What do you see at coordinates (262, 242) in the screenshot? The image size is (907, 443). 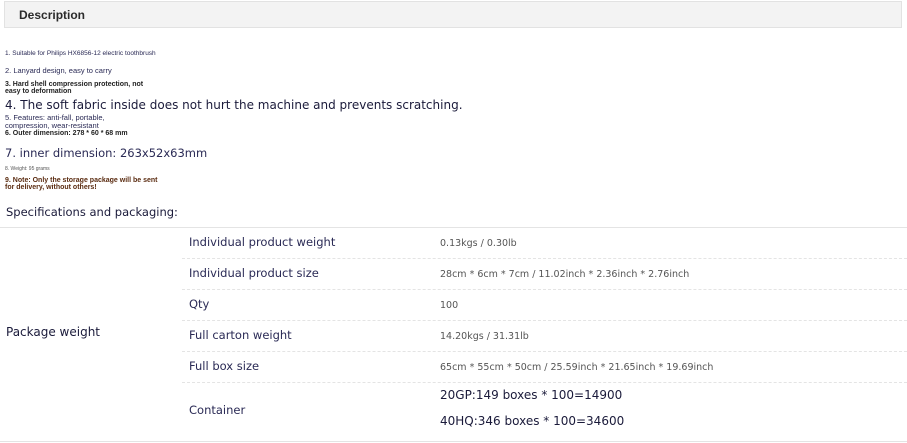 I see `spec-label: Individual product weight` at bounding box center [262, 242].